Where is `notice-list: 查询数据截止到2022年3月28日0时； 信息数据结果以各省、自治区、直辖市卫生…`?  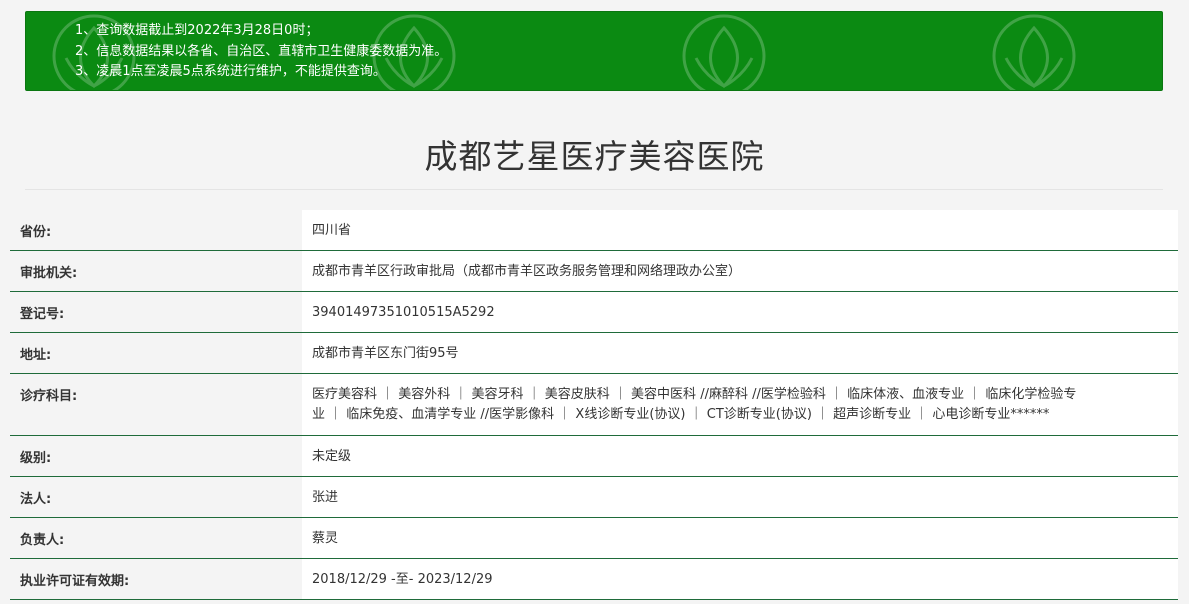
notice-list: 查询数据截止到2022年3月28日0时； 信息数据结果以各省、自治区、直辖市卫生… is located at coordinates (594, 47).